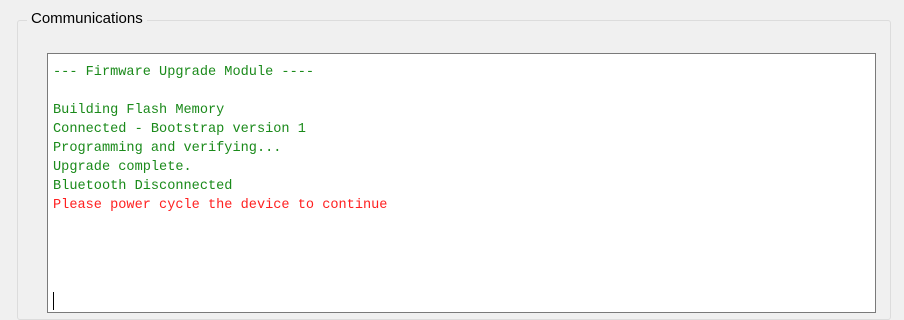 Image resolution: width=904 pixels, height=320 pixels. I want to click on console-line: Building Flash Memory, so click(139, 110).